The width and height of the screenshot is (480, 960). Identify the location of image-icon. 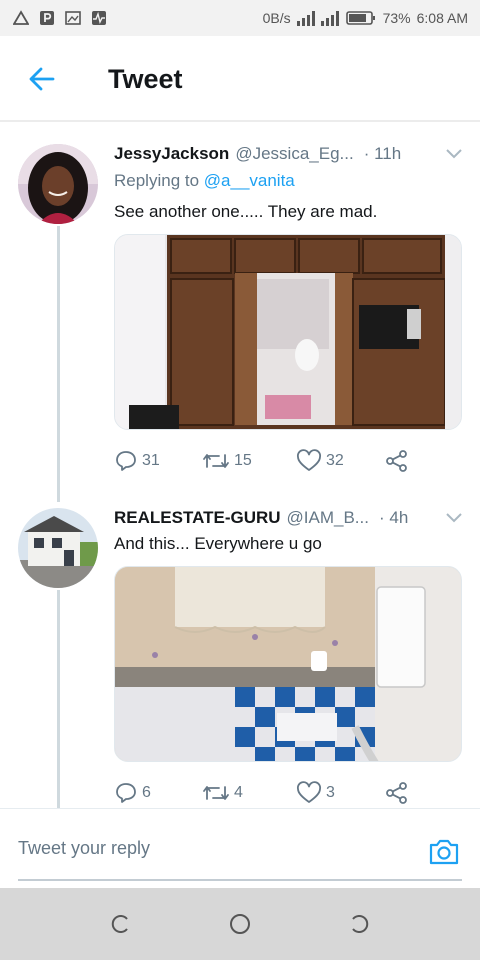
(73, 18).